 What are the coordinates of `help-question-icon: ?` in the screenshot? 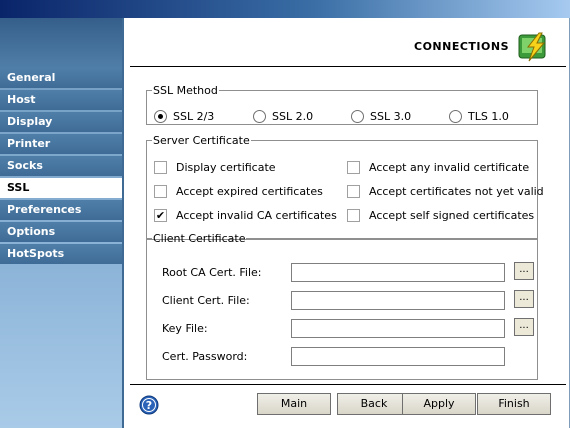 It's located at (149, 405).